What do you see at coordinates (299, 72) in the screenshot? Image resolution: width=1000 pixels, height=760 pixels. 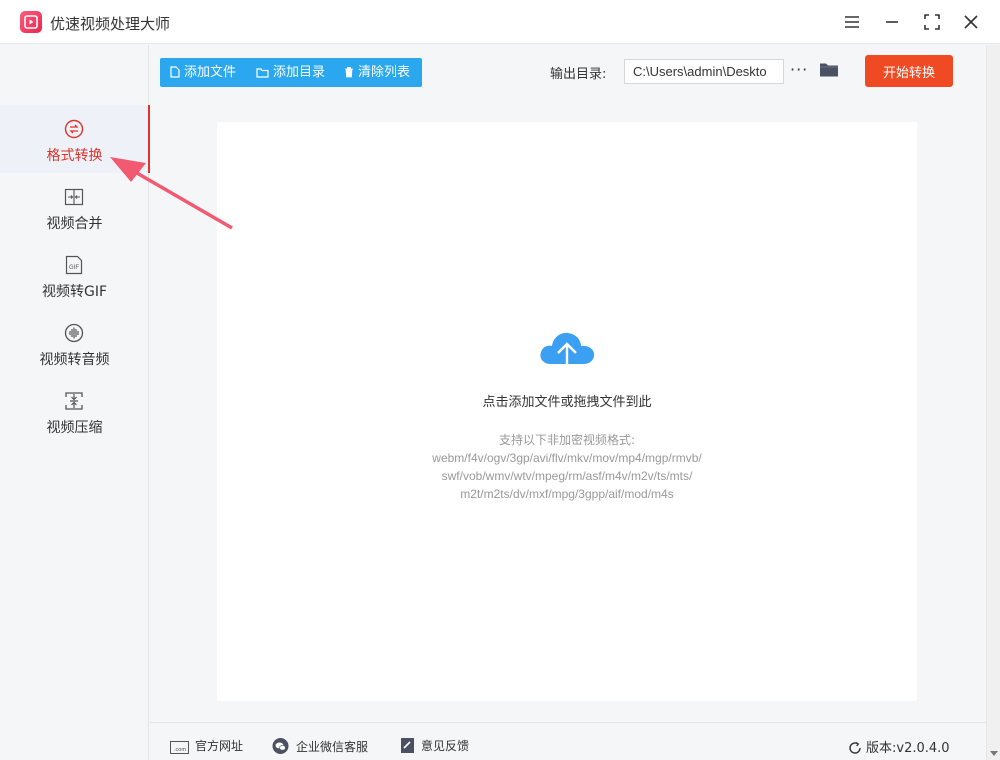 I see `add-folder-label: 添加目录` at bounding box center [299, 72].